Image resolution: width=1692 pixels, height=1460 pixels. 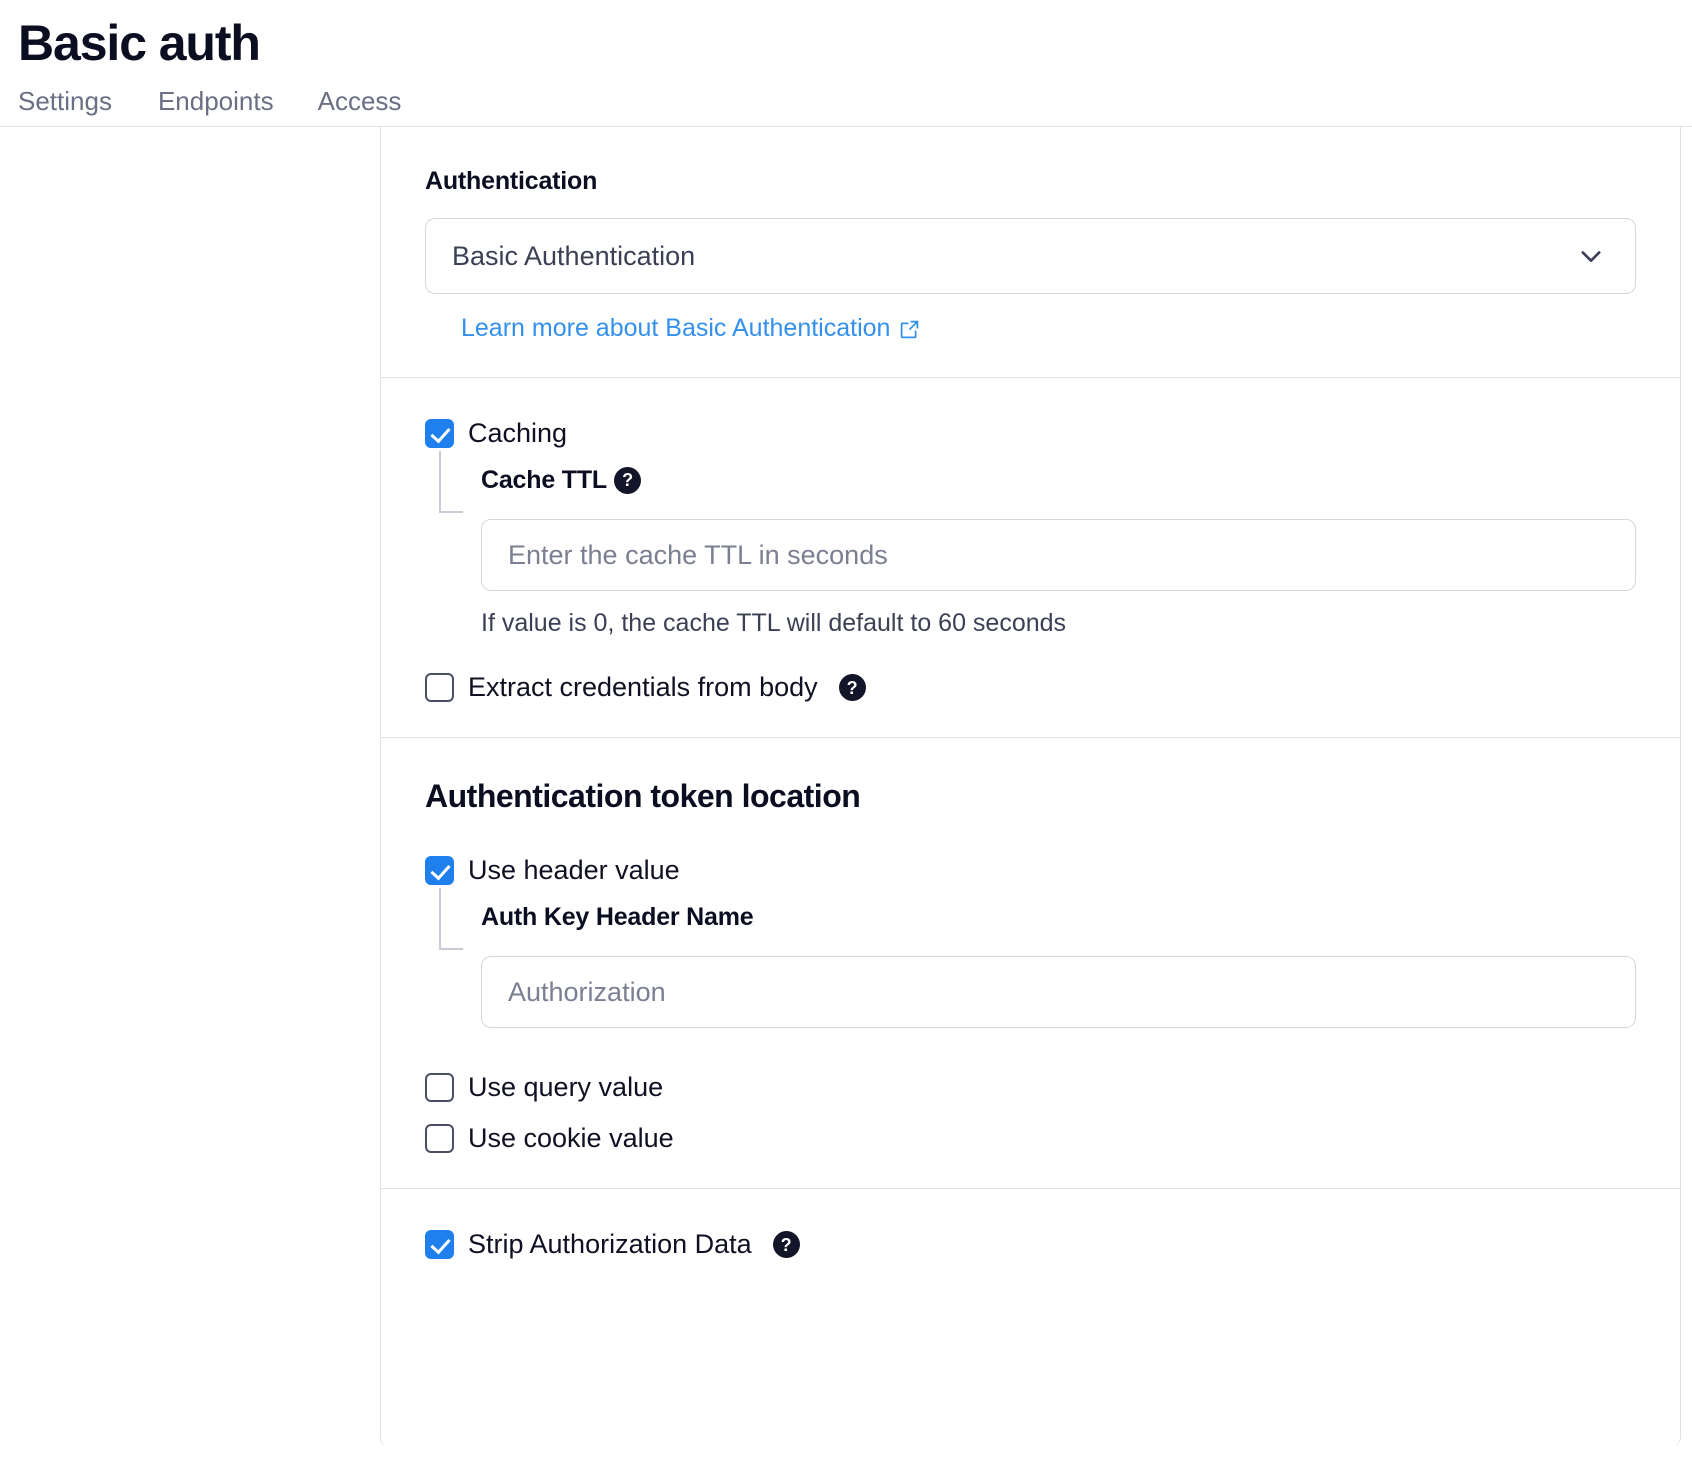 What do you see at coordinates (643, 796) in the screenshot?
I see `token-location-heading: Authentication token location` at bounding box center [643, 796].